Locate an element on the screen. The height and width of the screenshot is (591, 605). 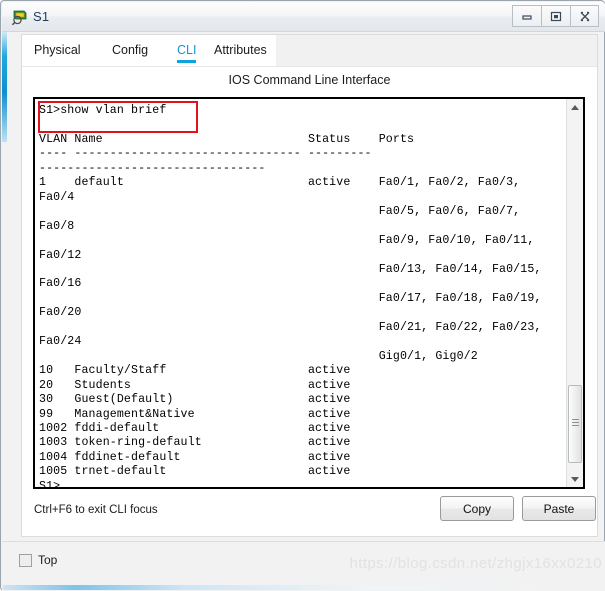
tab-cli: CLI is located at coordinates (187, 50).